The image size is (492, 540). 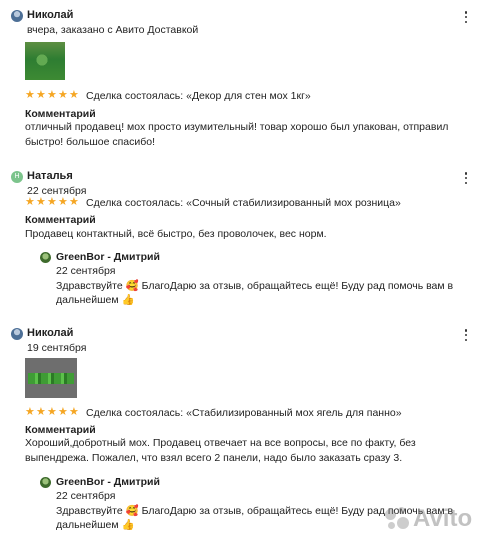 I want to click on watermark-text: Avito, so click(x=443, y=518).